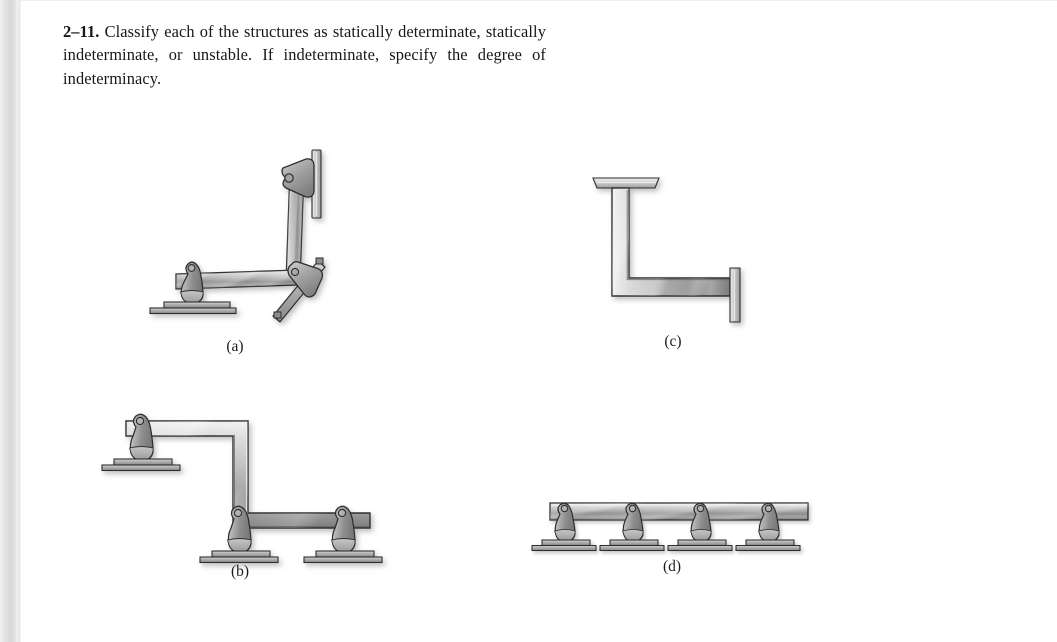 Image resolution: width=1057 pixels, height=642 pixels. I want to click on structure-a-body, so click(237, 236).